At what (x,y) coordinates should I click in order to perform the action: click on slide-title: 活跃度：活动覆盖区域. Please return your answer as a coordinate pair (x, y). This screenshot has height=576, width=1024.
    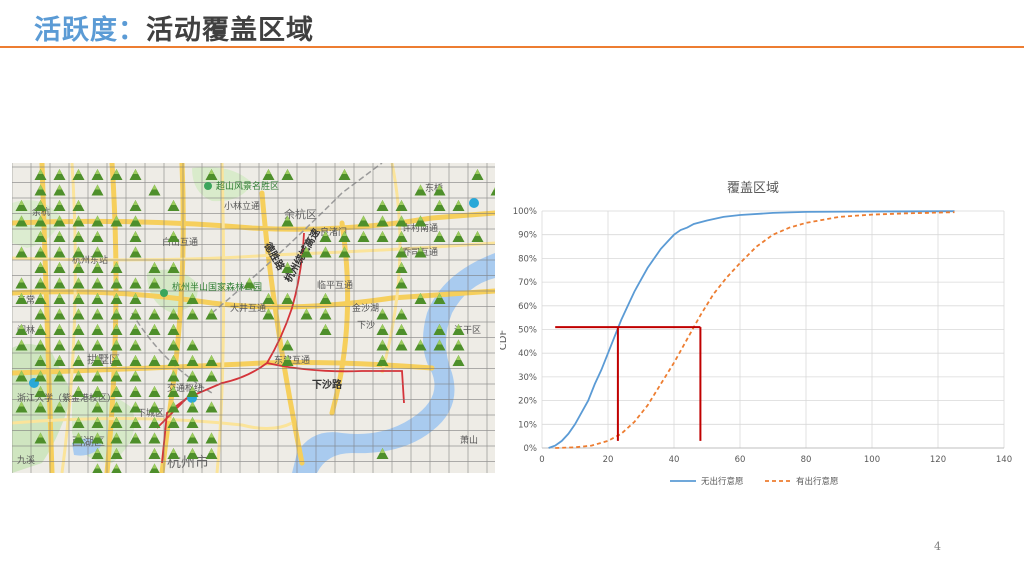
    Looking at the image, I should click on (174, 27).